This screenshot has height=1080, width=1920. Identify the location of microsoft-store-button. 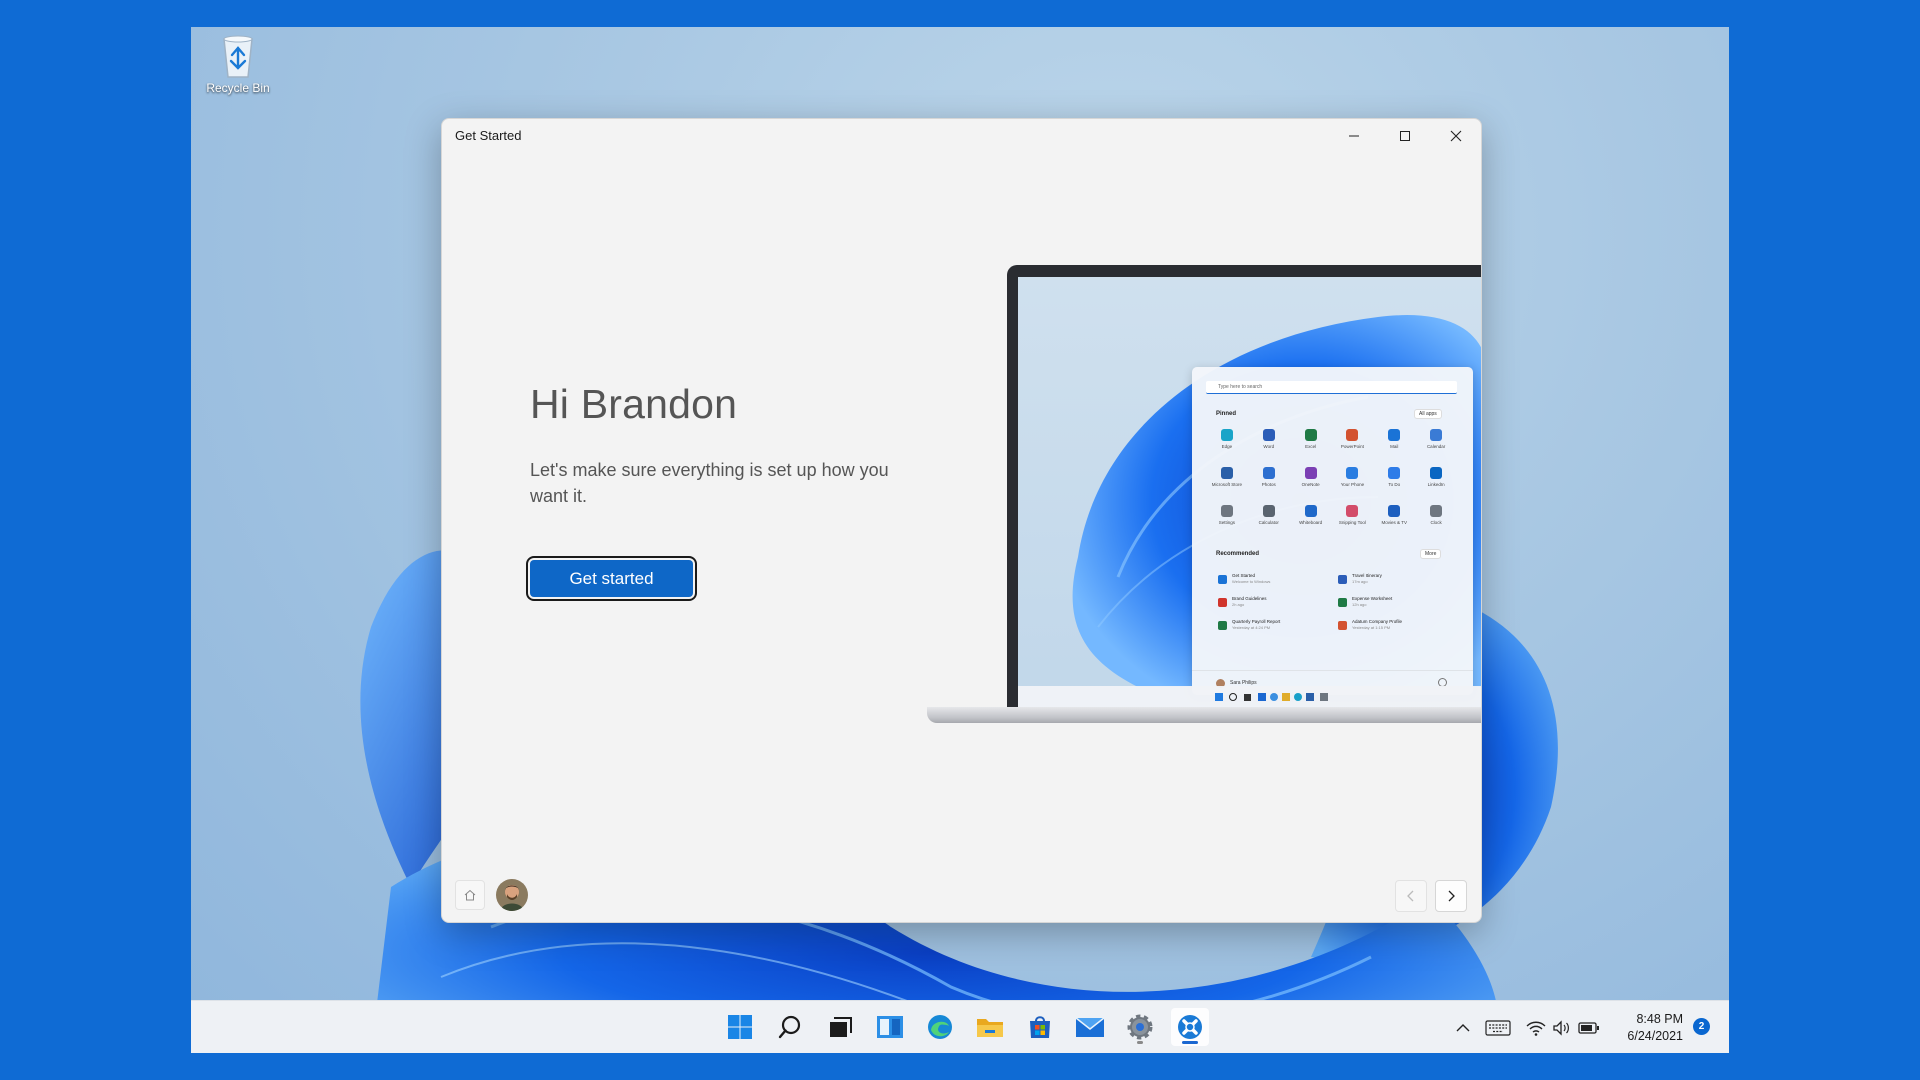
(1040, 1027).